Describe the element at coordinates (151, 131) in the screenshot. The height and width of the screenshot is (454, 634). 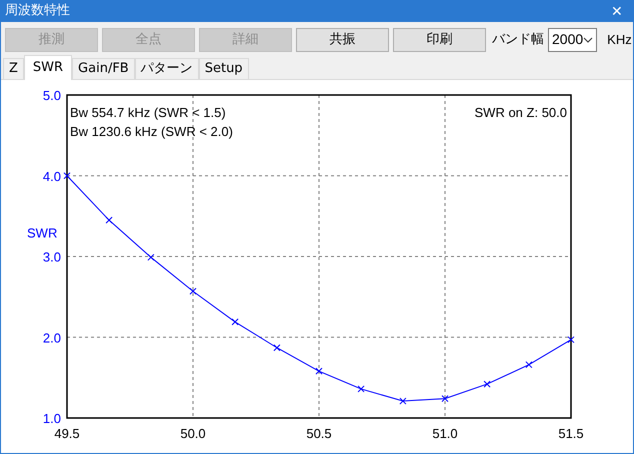
I see `bandwidth-annotation: Bw 1230.6 kHz (SWR < 2.0)` at that location.